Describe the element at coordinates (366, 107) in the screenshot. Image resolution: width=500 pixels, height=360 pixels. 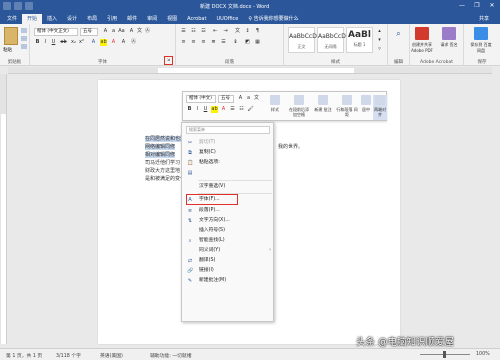
I see `mini-center-button: 居中` at that location.